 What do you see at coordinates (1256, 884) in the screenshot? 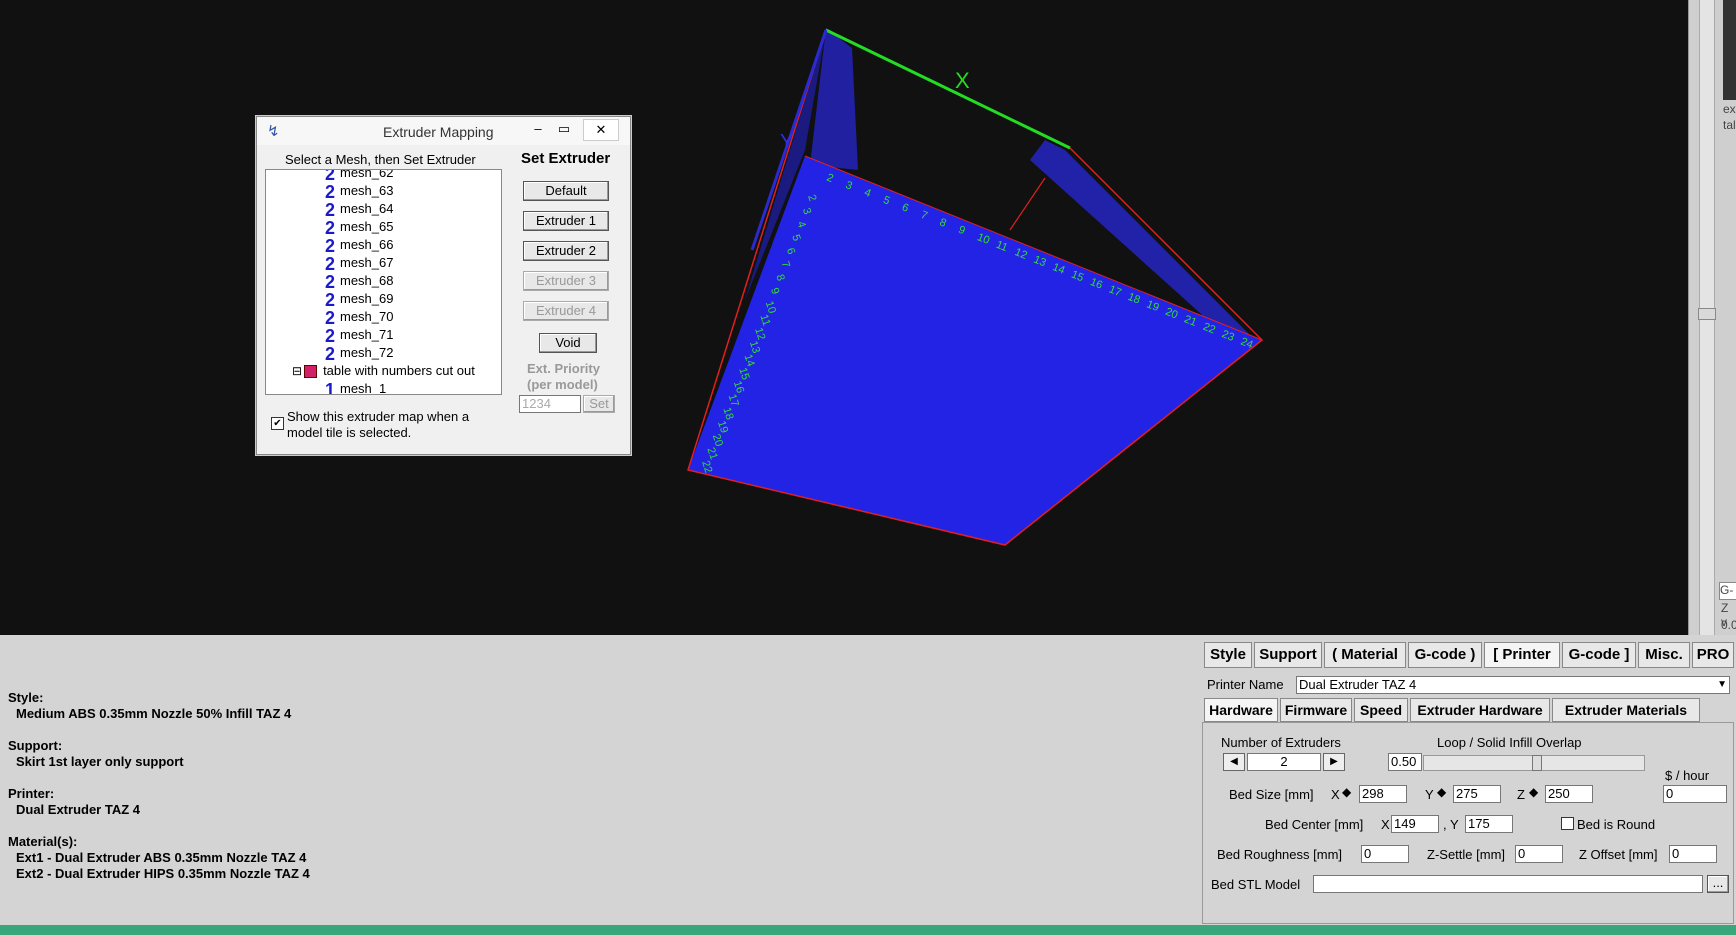
I see `bed-stl-label: Bed STL Model` at bounding box center [1256, 884].